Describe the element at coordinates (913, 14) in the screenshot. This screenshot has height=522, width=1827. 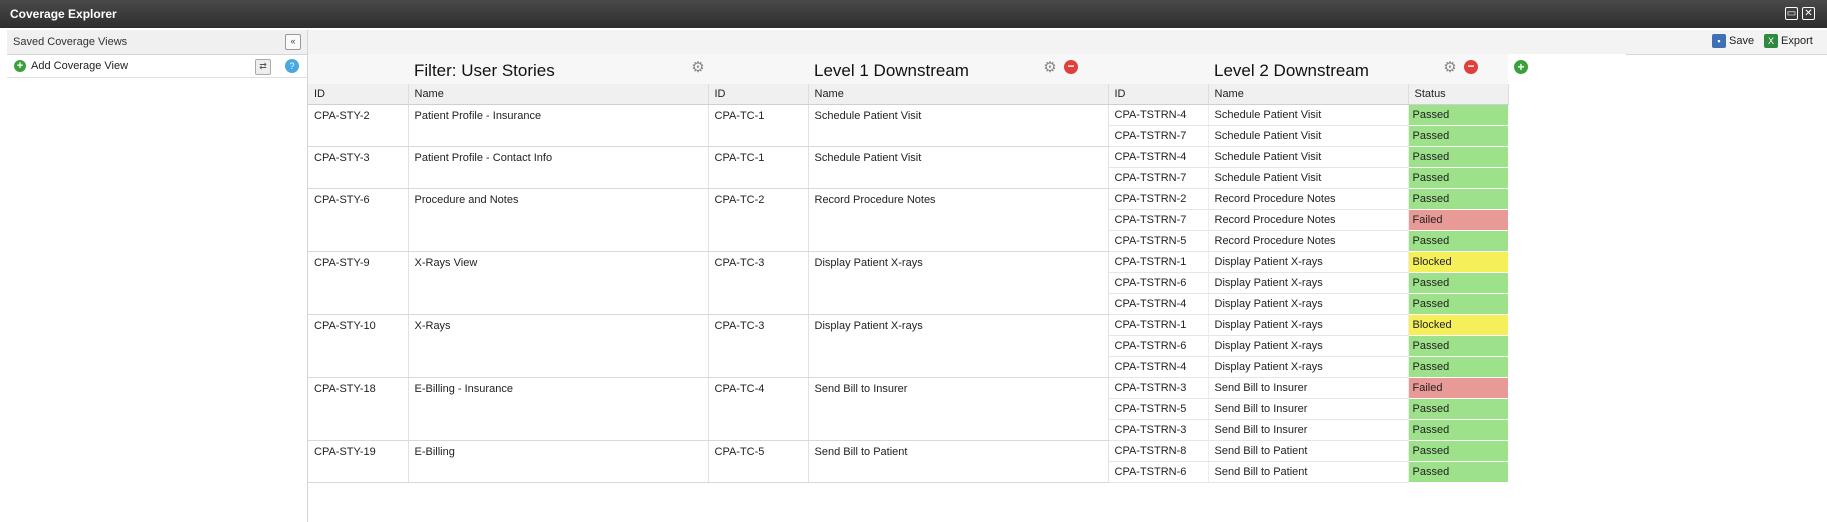
I see `window-titlebar: Coverage Explorer ▭ ✕` at that location.